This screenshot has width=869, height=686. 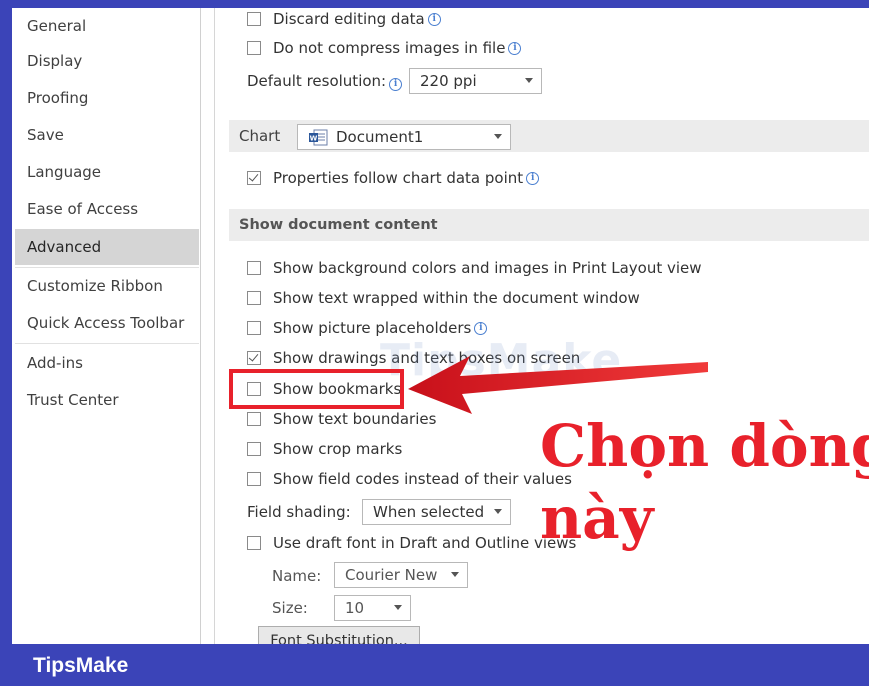 What do you see at coordinates (81, 665) in the screenshot?
I see `brand-logo: TipsMake` at bounding box center [81, 665].